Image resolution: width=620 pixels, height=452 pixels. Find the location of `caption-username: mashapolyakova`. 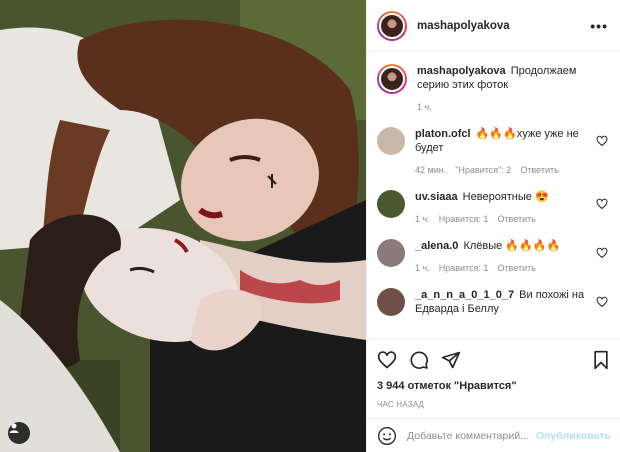

caption-username: mashapolyakova is located at coordinates (461, 71).